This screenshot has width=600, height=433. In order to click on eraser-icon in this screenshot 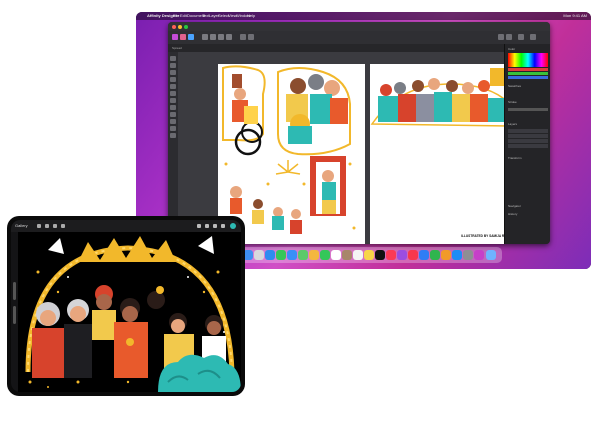, I will do `click(215, 226)`.